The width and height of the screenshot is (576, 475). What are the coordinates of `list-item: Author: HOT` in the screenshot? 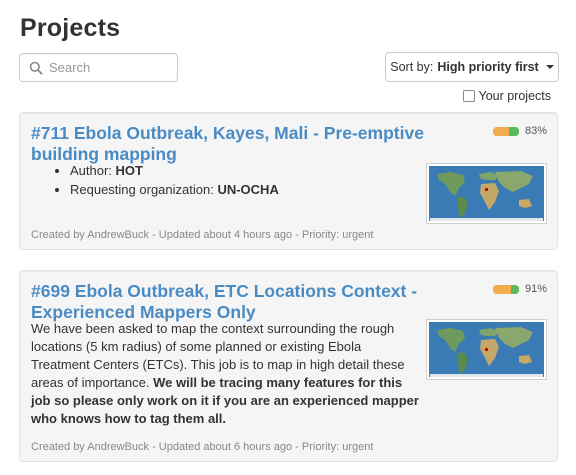 It's located at (174, 170).